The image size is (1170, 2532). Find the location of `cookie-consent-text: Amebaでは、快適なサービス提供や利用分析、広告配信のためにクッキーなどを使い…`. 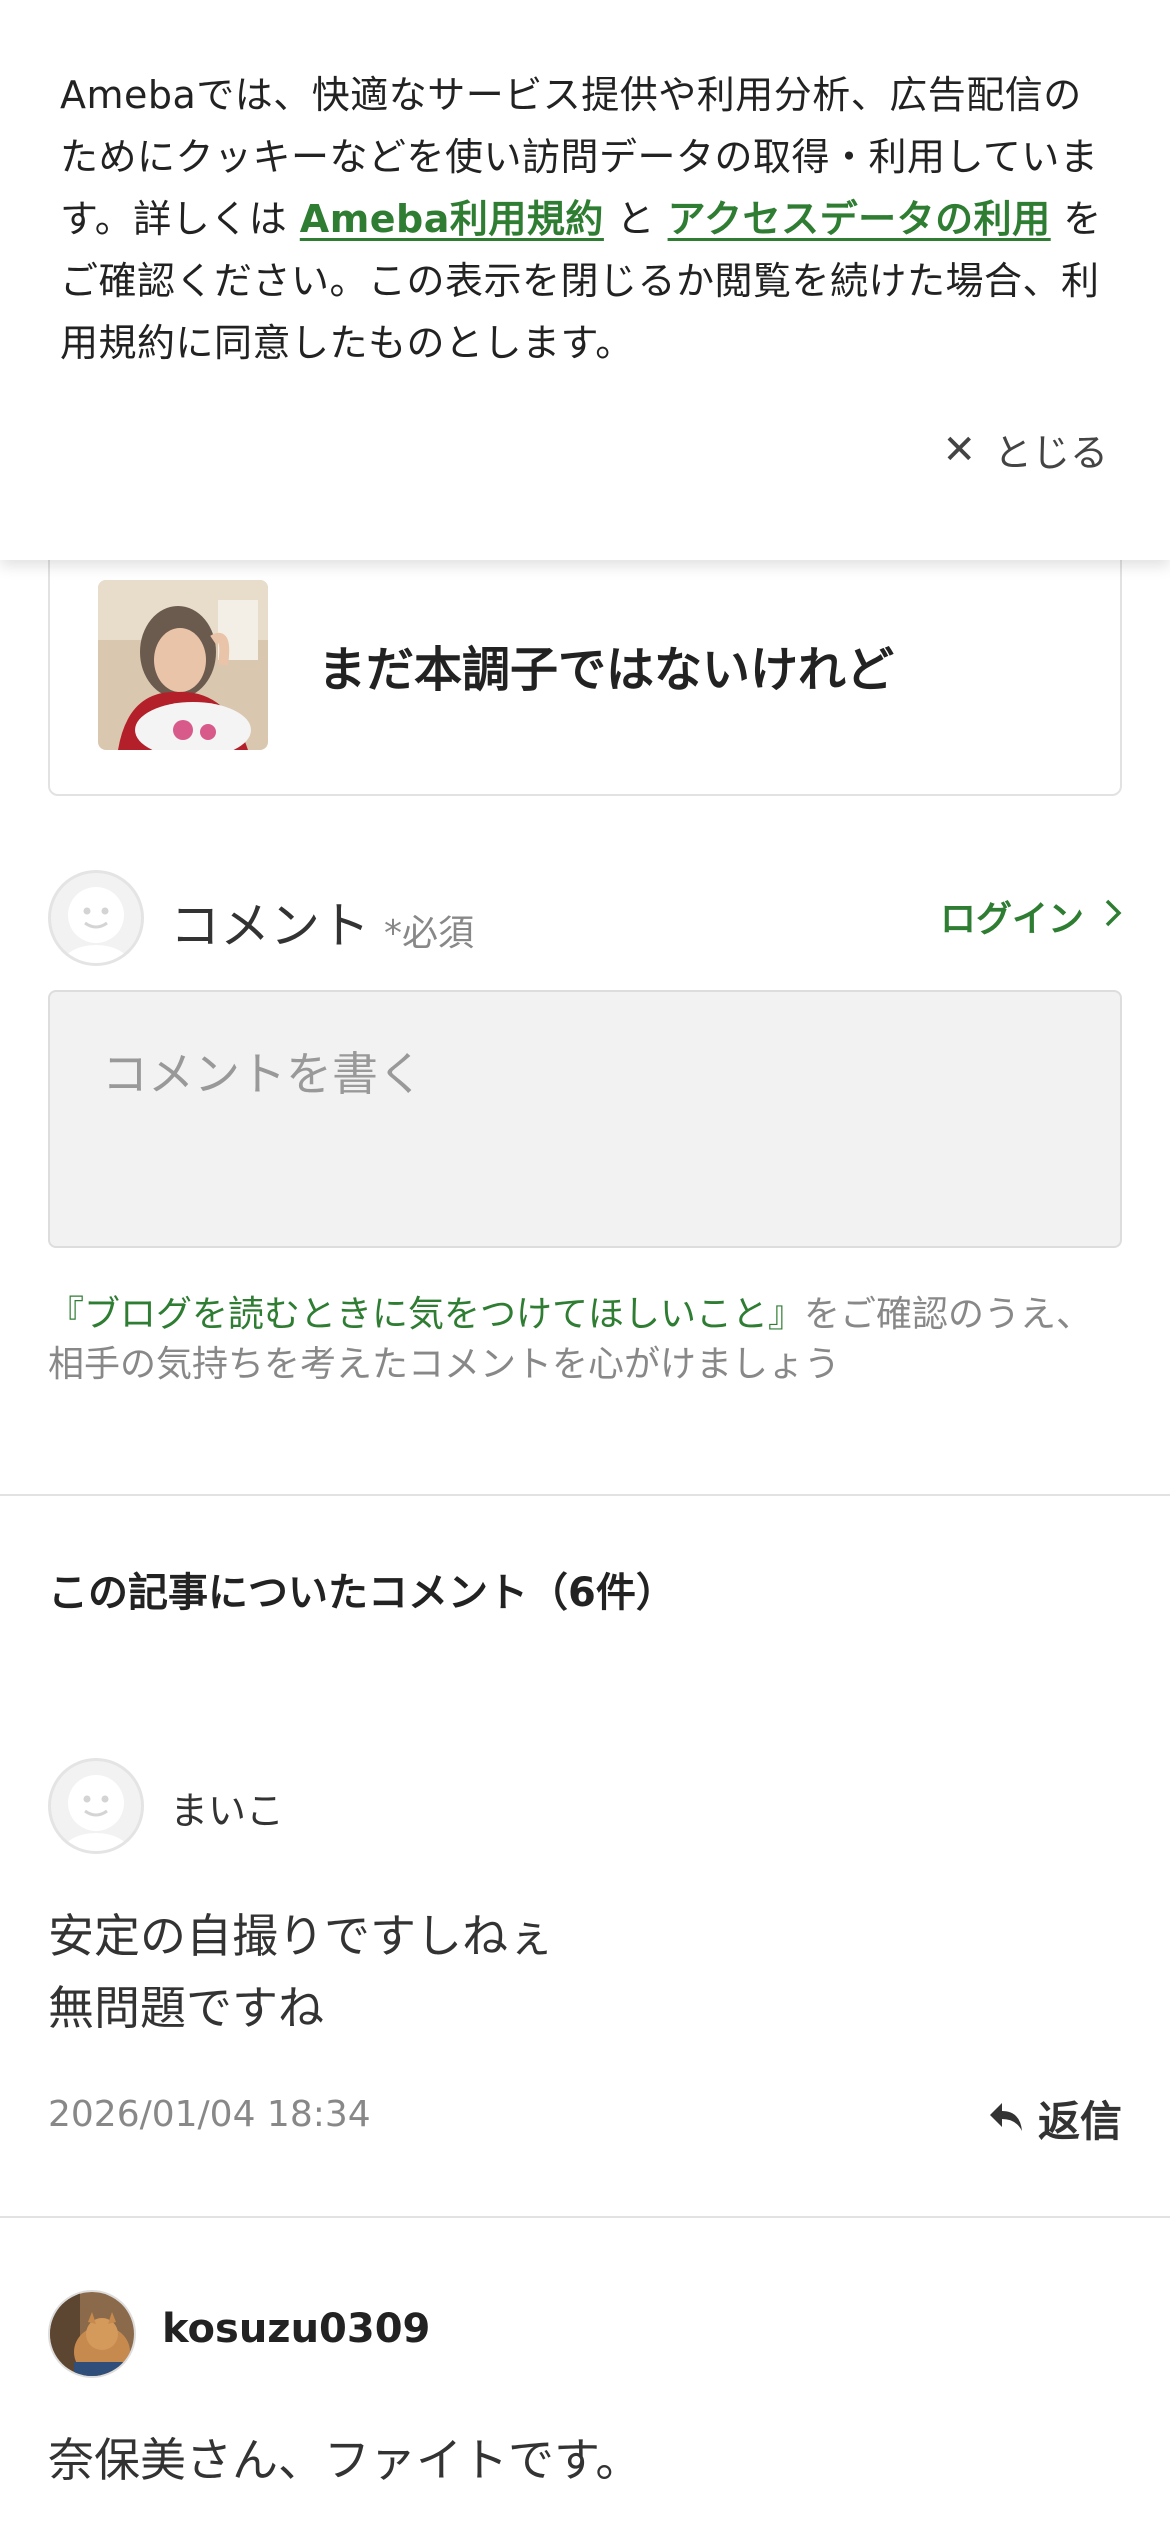

cookie-consent-text: Amebaでは、快適なサービス提供や利用分析、広告配信のためにクッキーなどを使い… is located at coordinates (585, 219).